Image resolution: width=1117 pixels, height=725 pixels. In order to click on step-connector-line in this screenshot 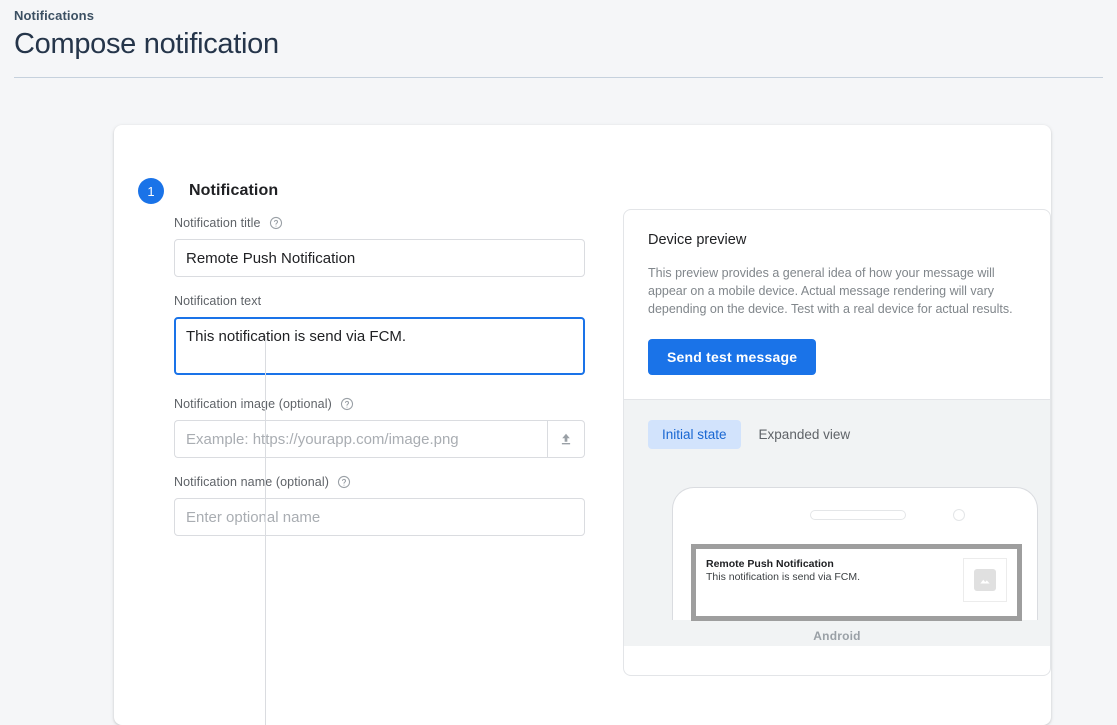, I will do `click(265, 530)`.